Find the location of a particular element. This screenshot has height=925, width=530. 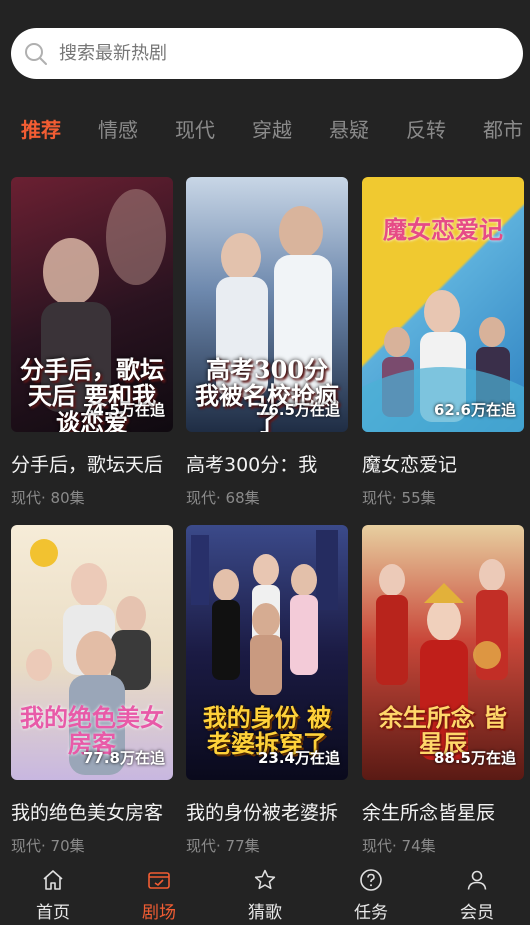

card-title: 我的身份被老婆拆 is located at coordinates (267, 811).